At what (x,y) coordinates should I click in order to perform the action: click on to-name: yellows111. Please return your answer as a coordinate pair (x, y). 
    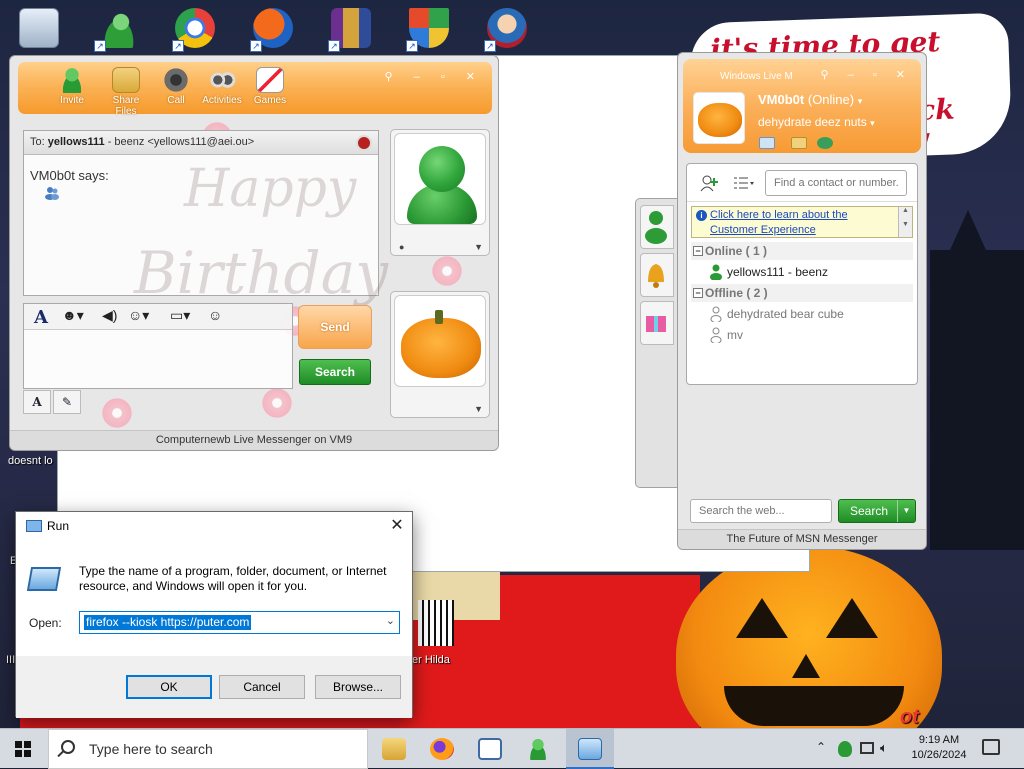
    Looking at the image, I should click on (76, 142).